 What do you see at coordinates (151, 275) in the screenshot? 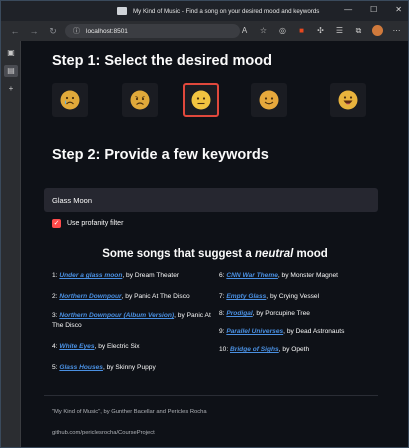
I see `song-artist: , by Dream Theater` at bounding box center [151, 275].